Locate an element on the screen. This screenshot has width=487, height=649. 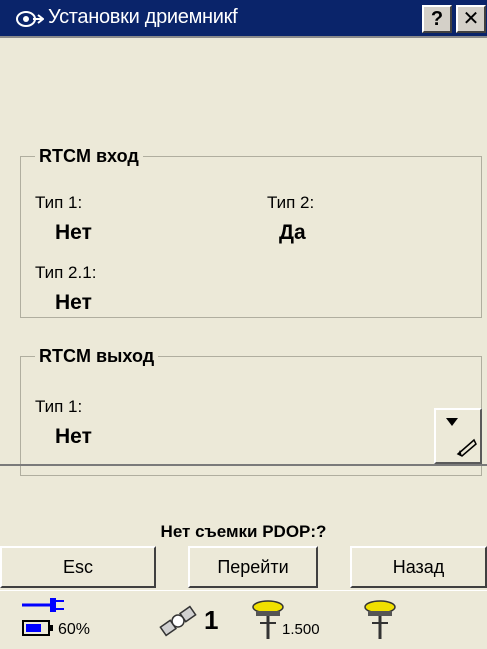
title-bar: Установки дриемникf ? ✕ is located at coordinates (243, 19).